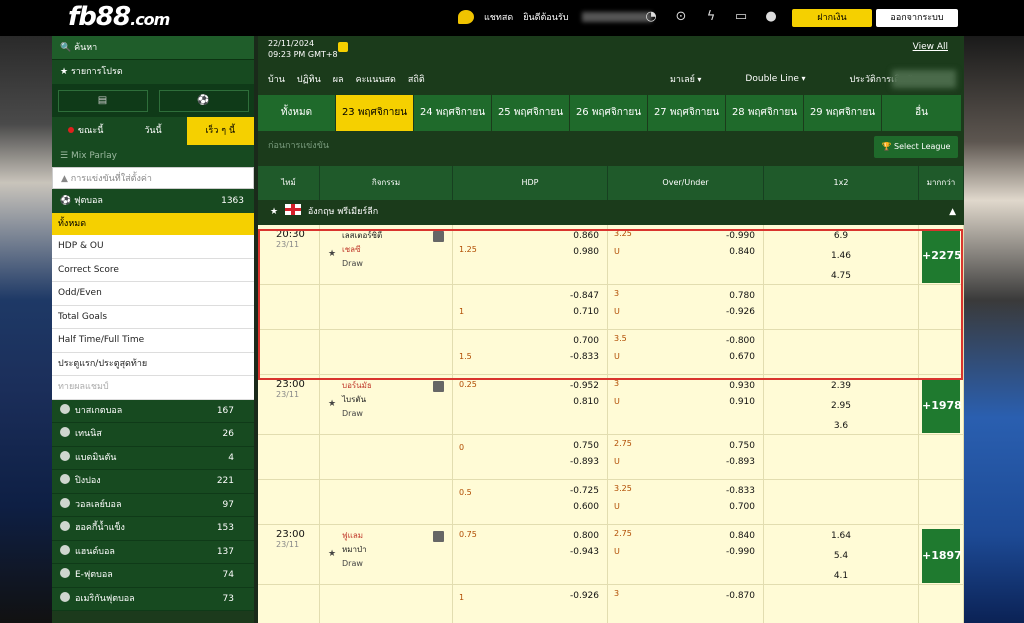 Image resolution: width=1024 pixels, height=623 pixels. I want to click on tab-all-dates: ทั้งหมด, so click(297, 113).